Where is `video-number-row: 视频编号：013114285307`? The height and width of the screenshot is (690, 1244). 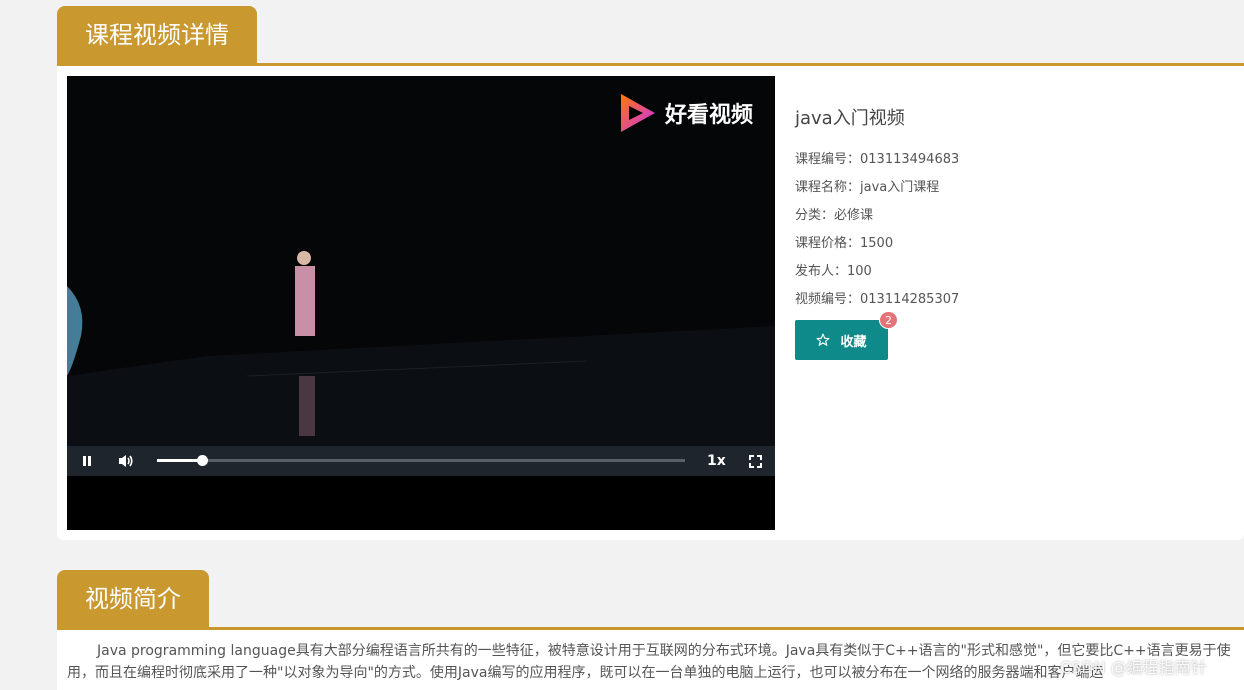
video-number-row: 视频编号：013114285307 is located at coordinates (1005, 300).